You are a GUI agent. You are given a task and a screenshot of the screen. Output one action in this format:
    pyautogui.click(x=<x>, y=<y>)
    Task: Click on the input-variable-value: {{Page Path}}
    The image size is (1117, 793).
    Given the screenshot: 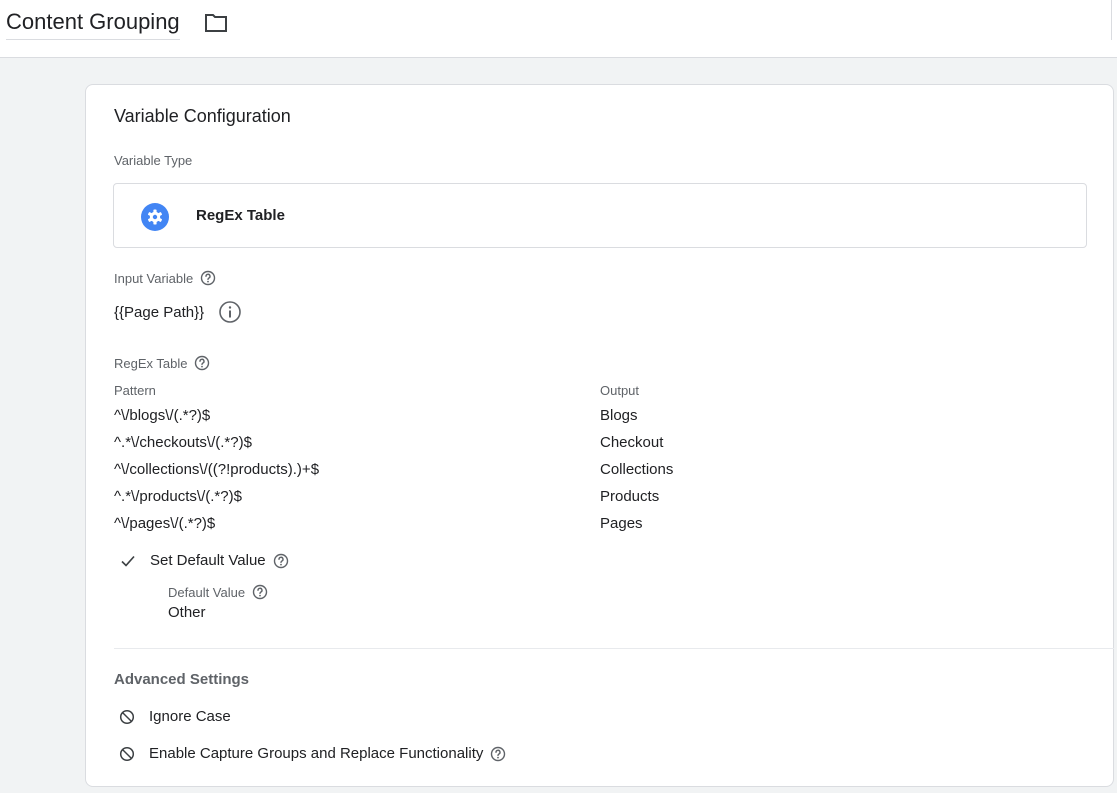 What is the action you would take?
    pyautogui.click(x=159, y=312)
    